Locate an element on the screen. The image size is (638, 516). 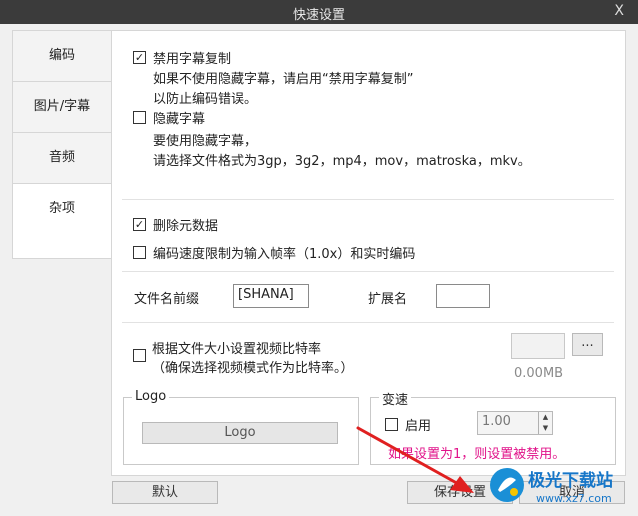
watermark-text: 极光下载站 is located at coordinates (570, 481).